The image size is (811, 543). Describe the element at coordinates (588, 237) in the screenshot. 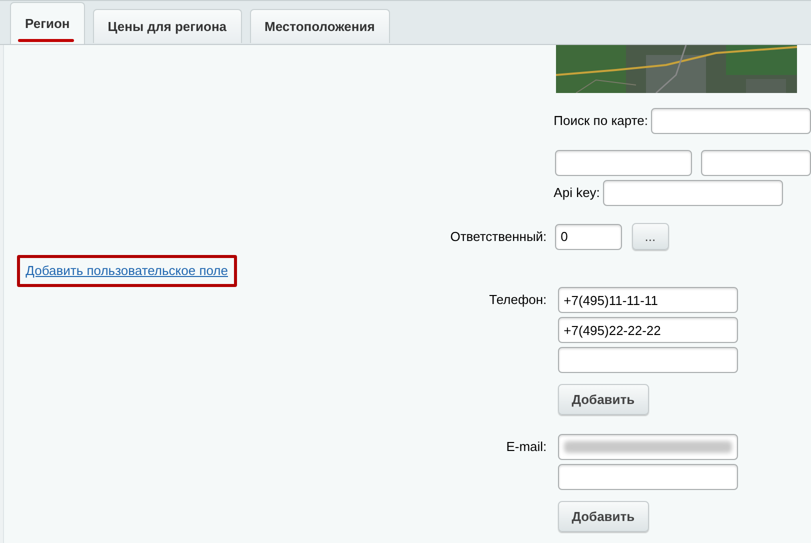

I see `input-field: 0` at that location.